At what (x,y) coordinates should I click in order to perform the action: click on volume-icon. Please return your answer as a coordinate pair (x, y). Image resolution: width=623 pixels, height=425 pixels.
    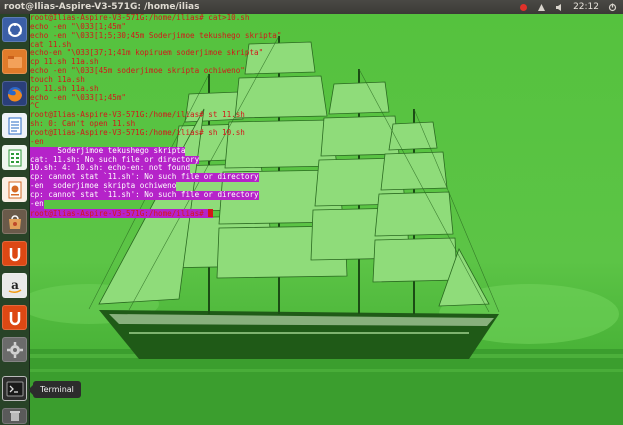
    Looking at the image, I should click on (559, 7).